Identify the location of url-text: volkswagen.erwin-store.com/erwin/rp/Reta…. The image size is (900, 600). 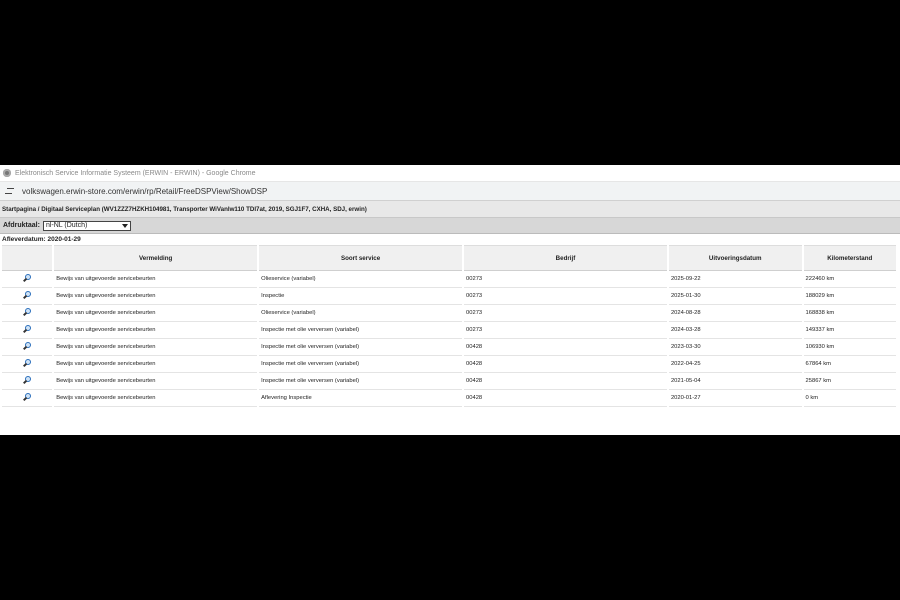
(144, 191).